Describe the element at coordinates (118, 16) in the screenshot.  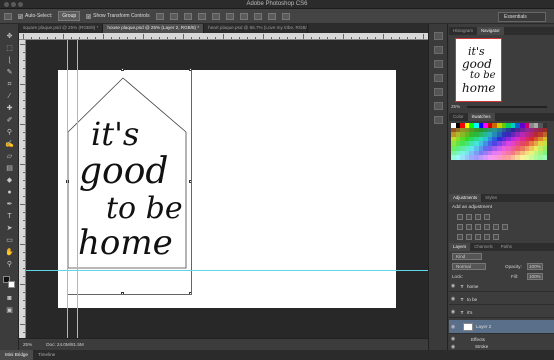
I see `show-transform-option: ✓ Show Transform Controls` at that location.